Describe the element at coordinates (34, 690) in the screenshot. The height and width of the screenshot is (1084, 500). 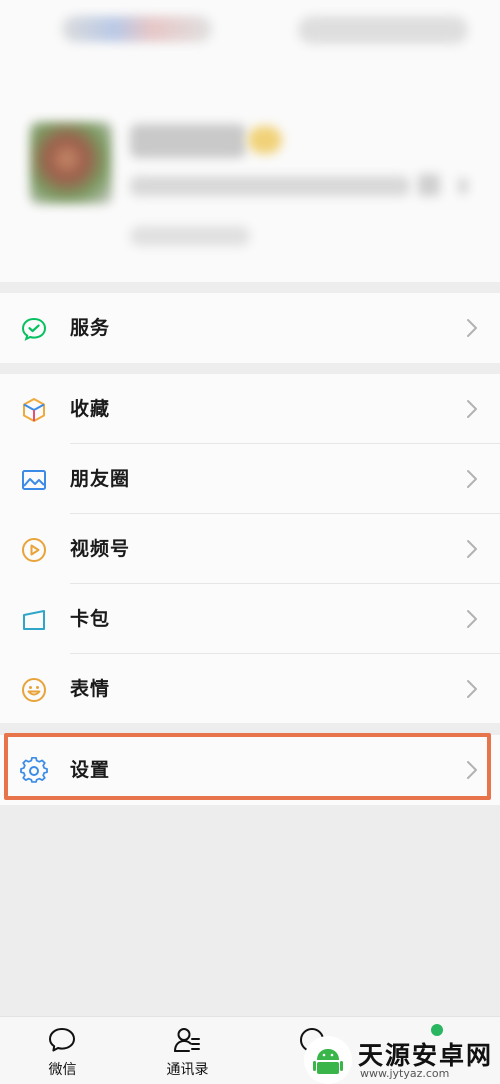
I see `smiley-icon` at that location.